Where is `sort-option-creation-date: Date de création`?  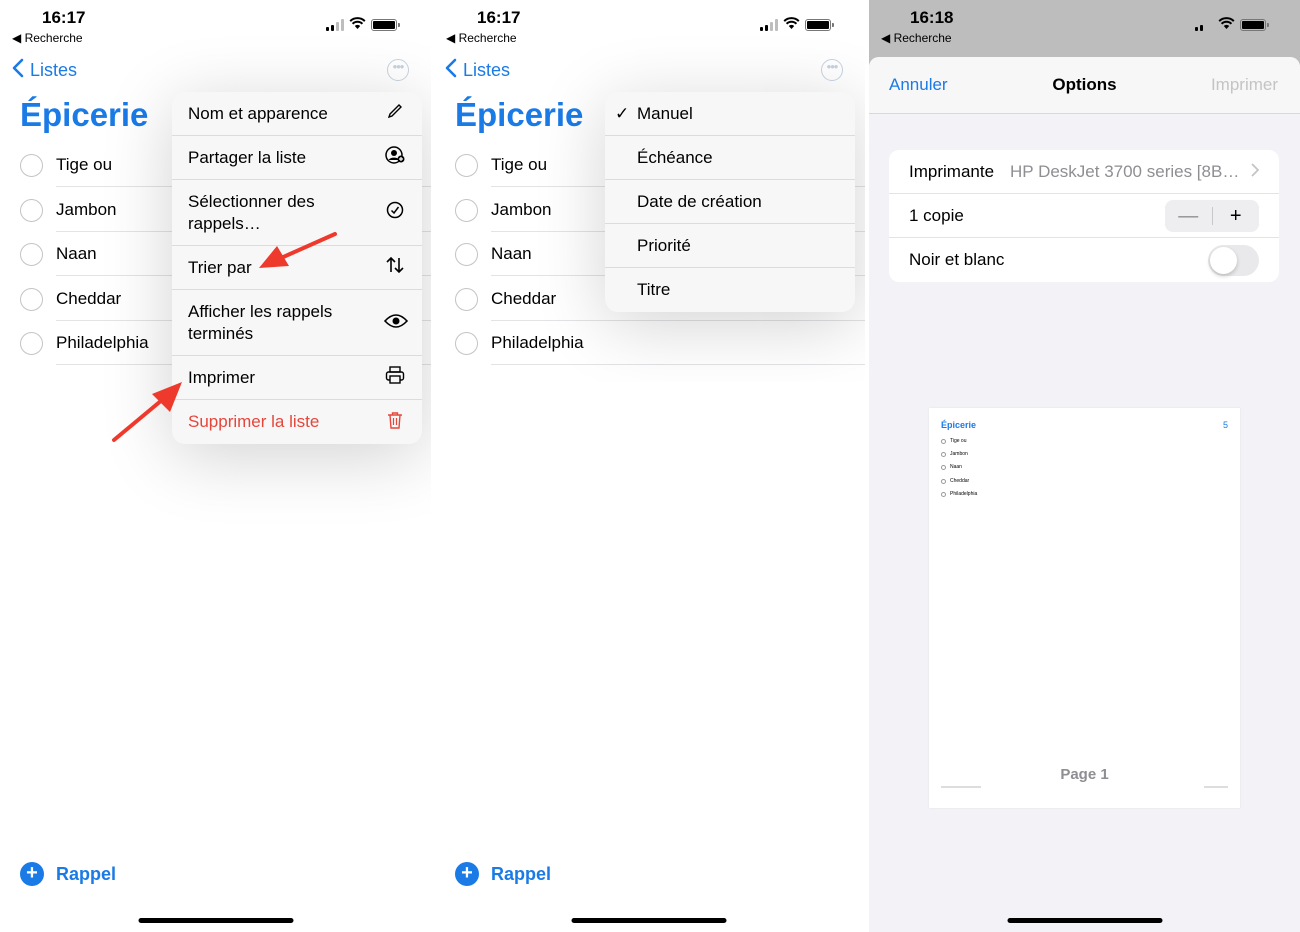 sort-option-creation-date: Date de création is located at coordinates (730, 202).